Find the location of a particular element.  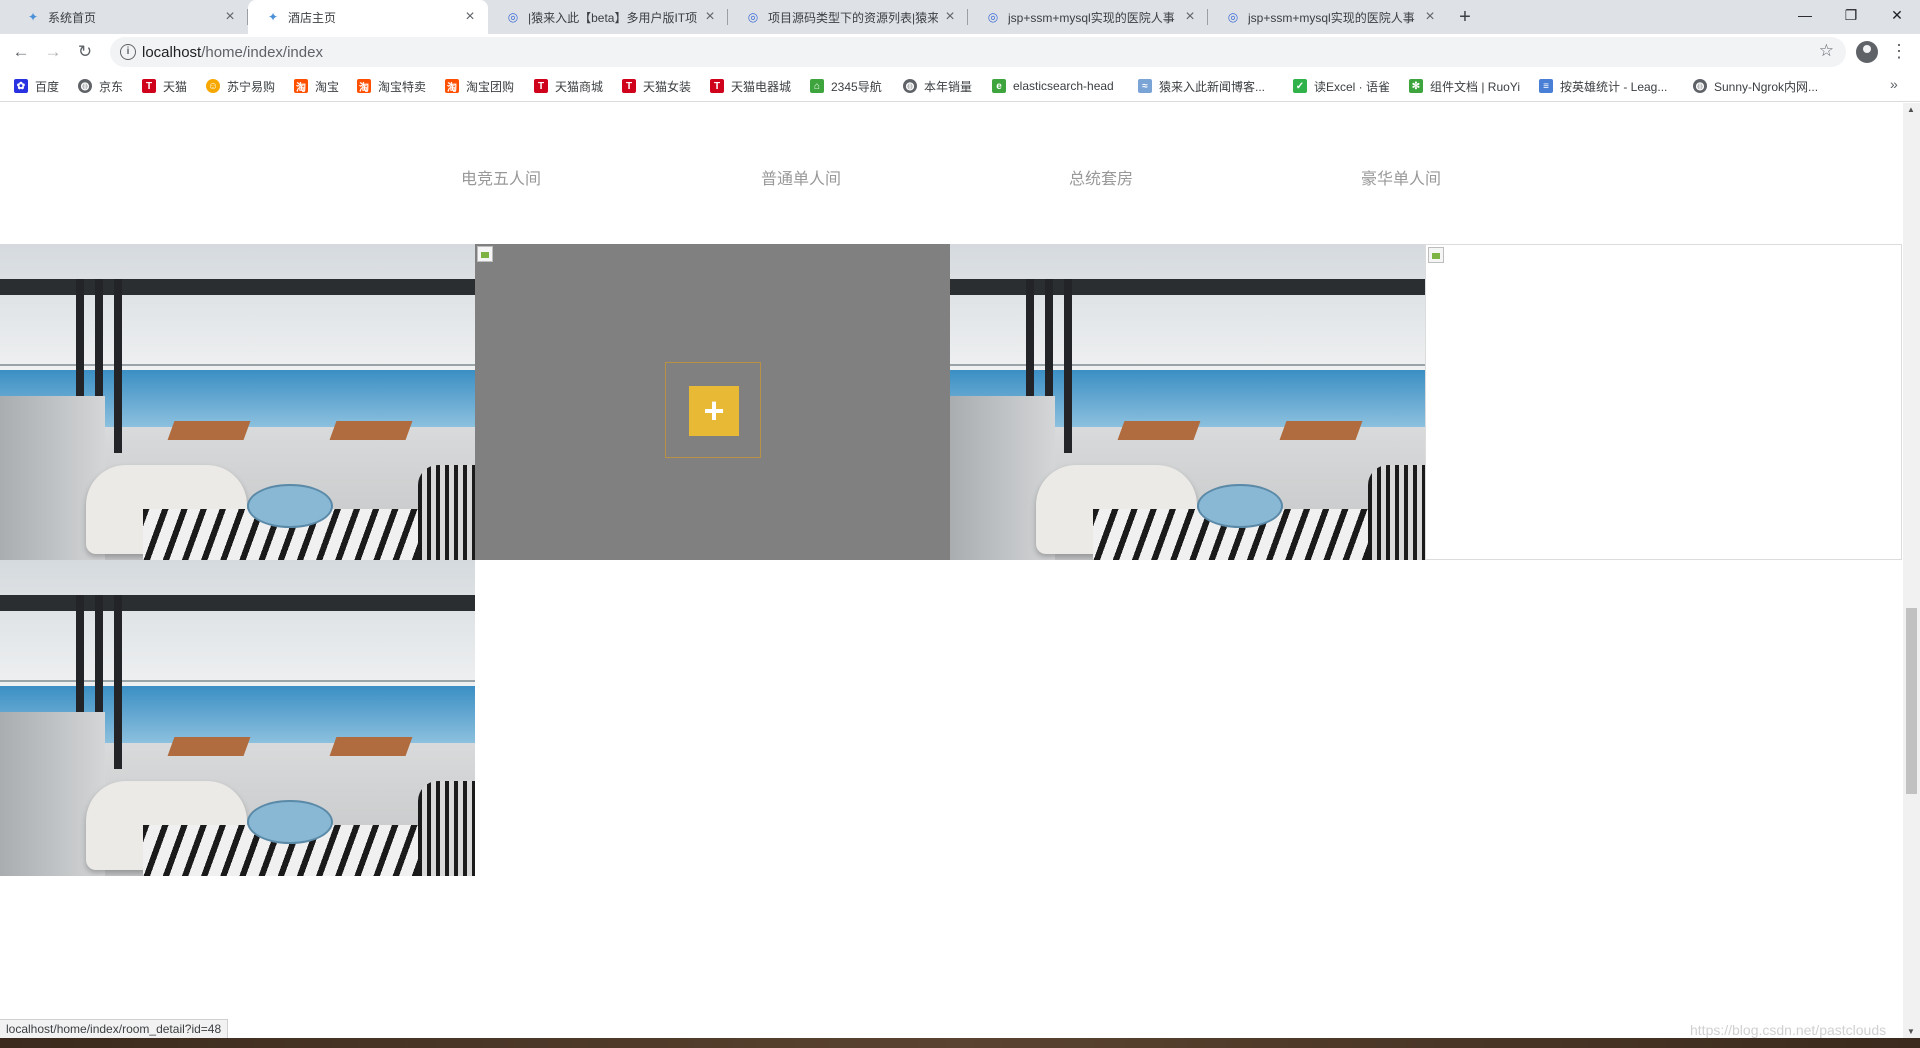

nav2345-icon: ⌂ is located at coordinates (817, 86).